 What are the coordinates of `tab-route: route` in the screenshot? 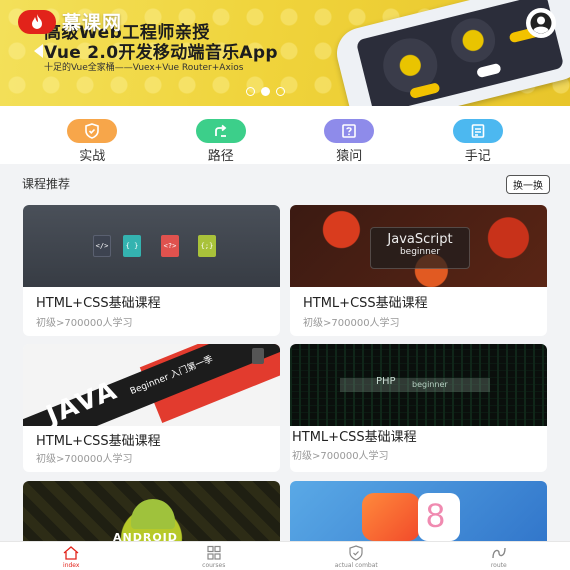 It's located at (499, 556).